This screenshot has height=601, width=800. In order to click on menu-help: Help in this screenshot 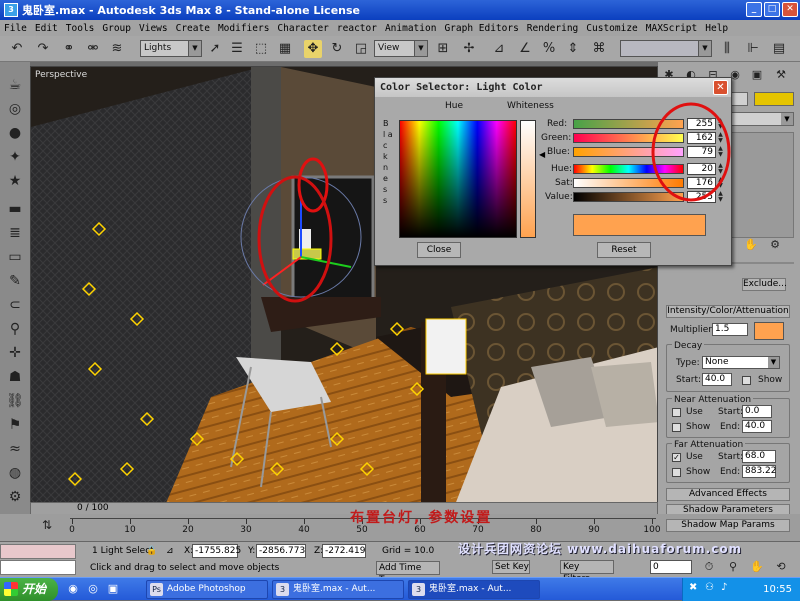, I will do `click(716, 28)`.